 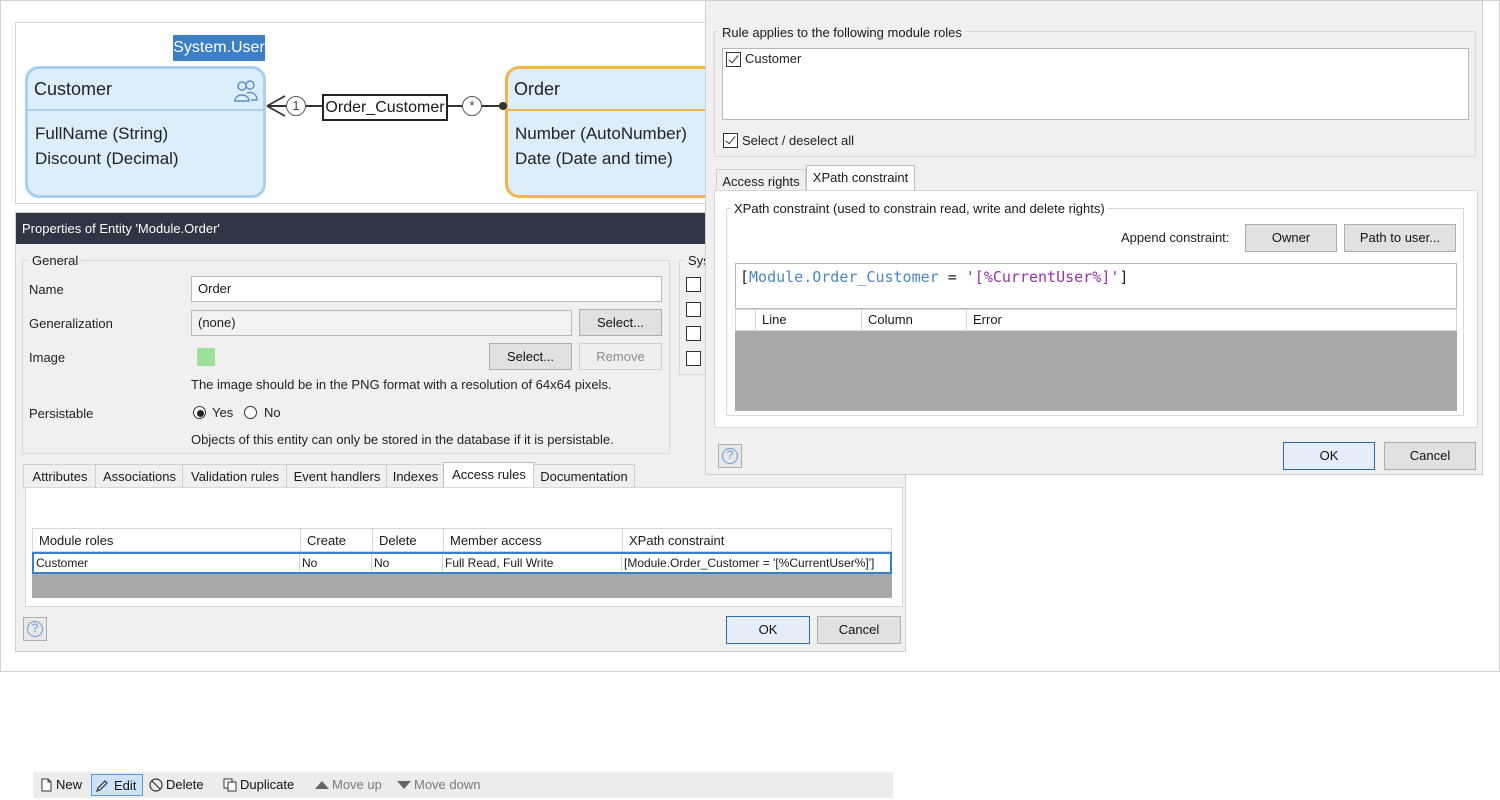 I want to click on select-all-checkbox, so click(x=730, y=140).